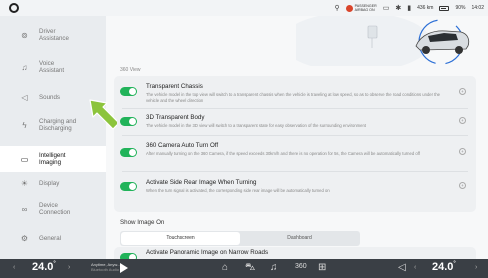 Image resolution: width=488 pixels, height=278 pixels. I want to click on section-title: 360 View, so click(130, 70).